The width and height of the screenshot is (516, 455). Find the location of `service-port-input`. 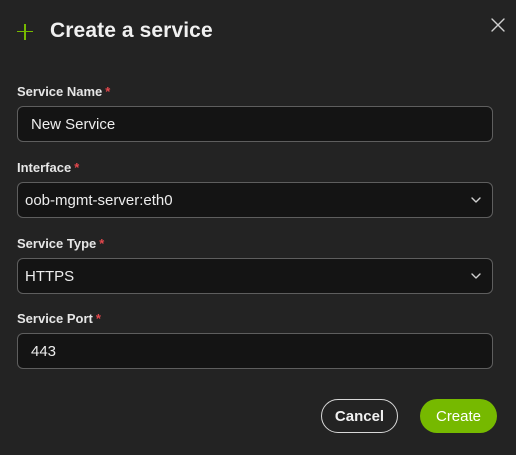

service-port-input is located at coordinates (255, 351).